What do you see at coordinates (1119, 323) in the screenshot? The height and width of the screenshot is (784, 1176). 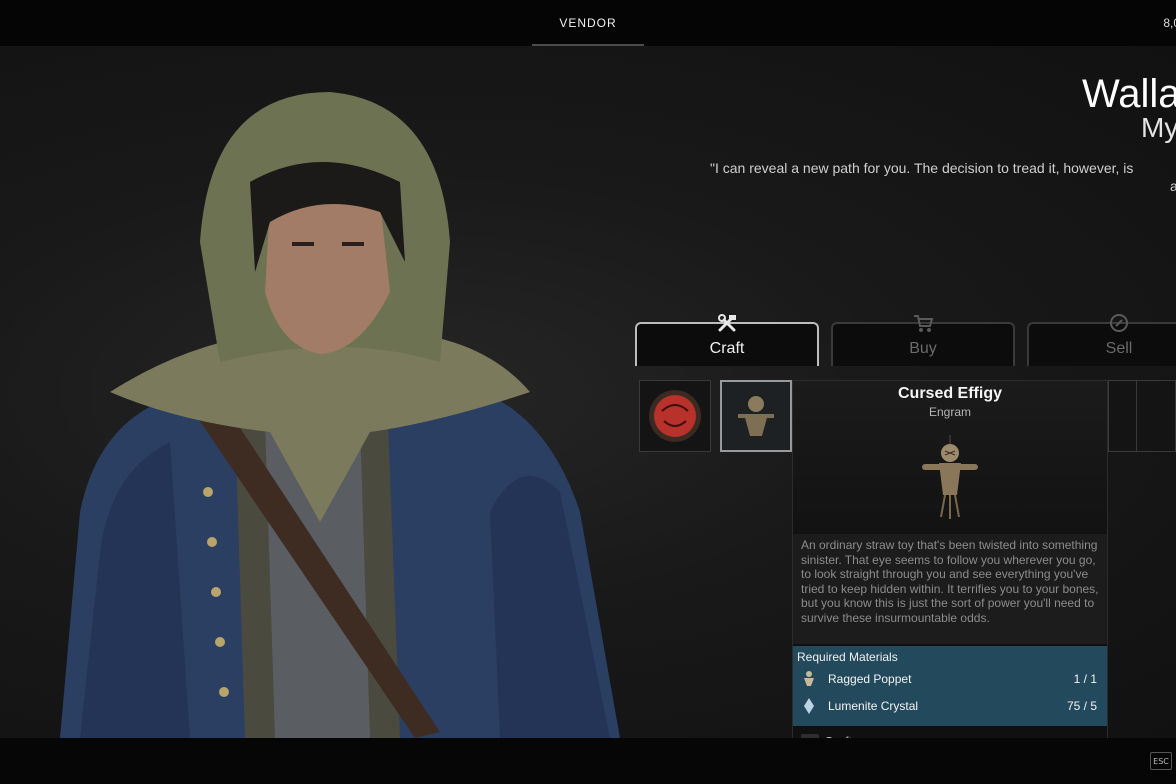 I see `coin-icon` at bounding box center [1119, 323].